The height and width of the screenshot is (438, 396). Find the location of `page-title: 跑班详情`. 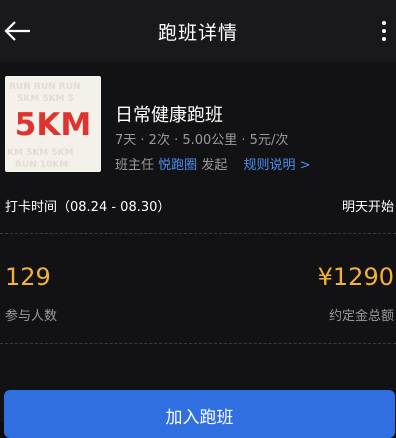

page-title: 跑班详情 is located at coordinates (197, 33).